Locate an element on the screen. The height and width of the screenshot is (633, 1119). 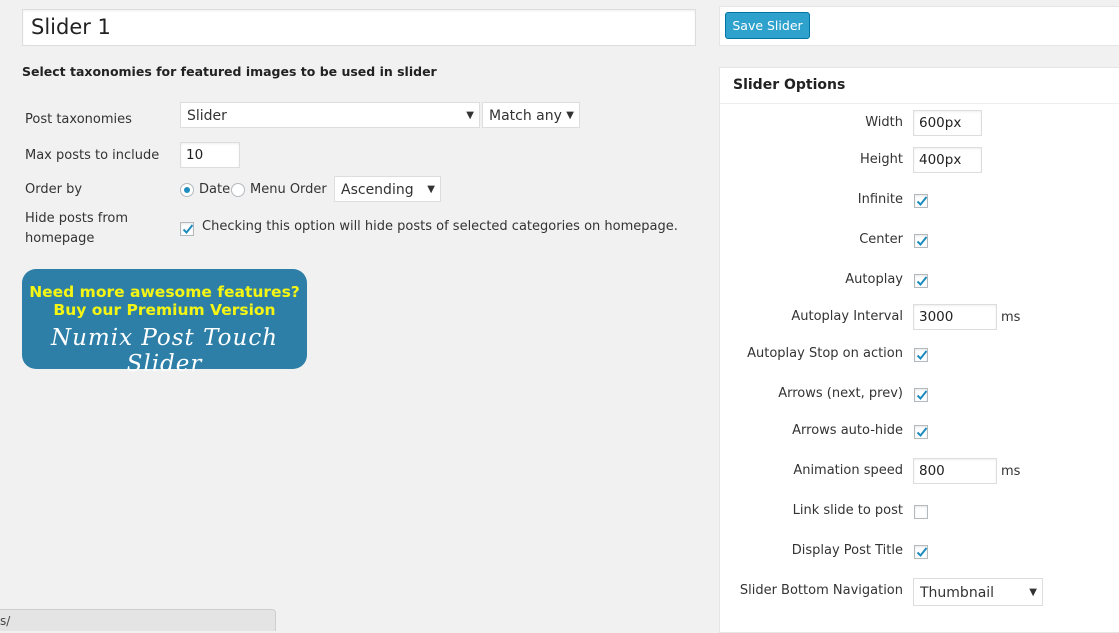
infinite-checkbox is located at coordinates (921, 201).